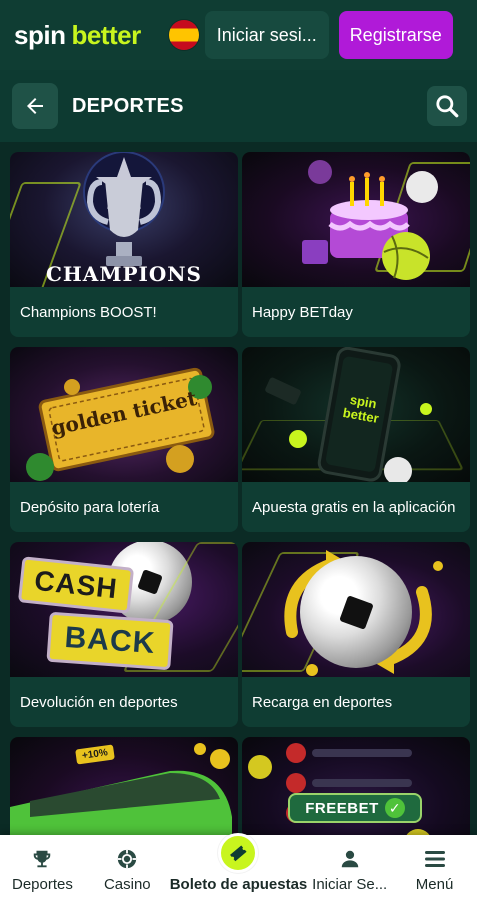 This screenshot has width=477, height=903. Describe the element at coordinates (342, 808) in the screenshot. I see `freebet-badge-text: FREEBET` at that location.